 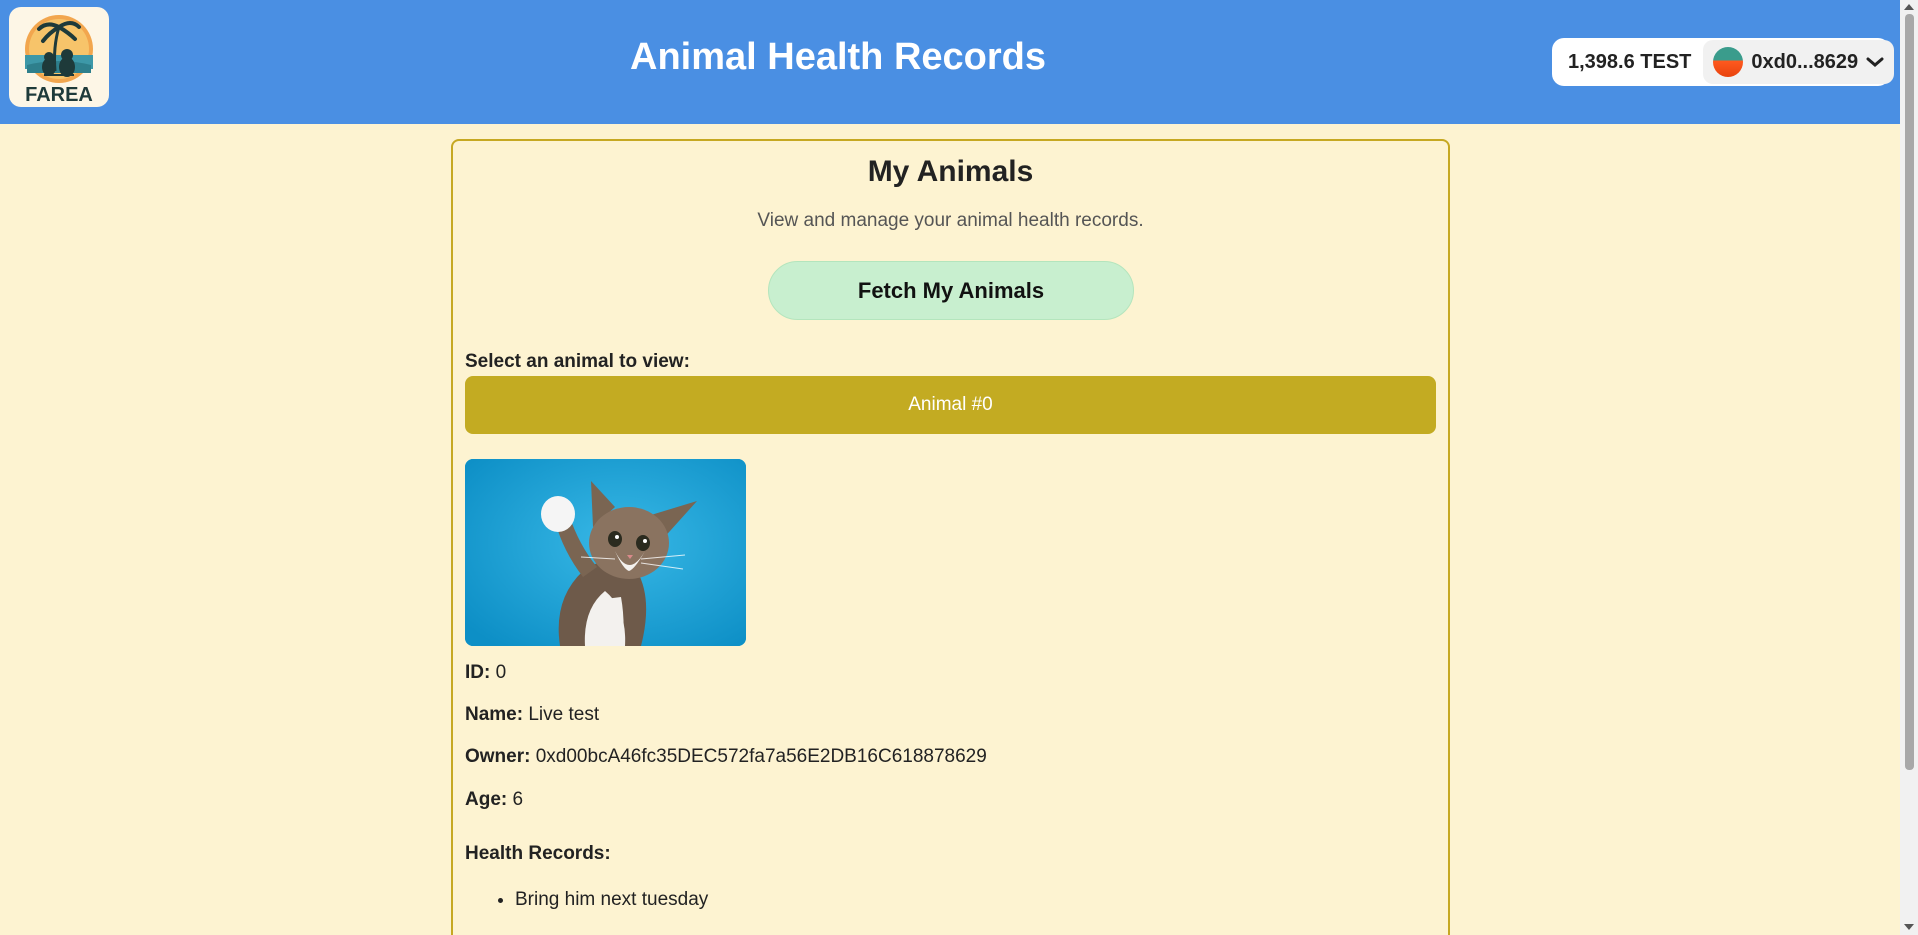 I want to click on palm-cat-logo-icon: FAREA, so click(x=59, y=60).